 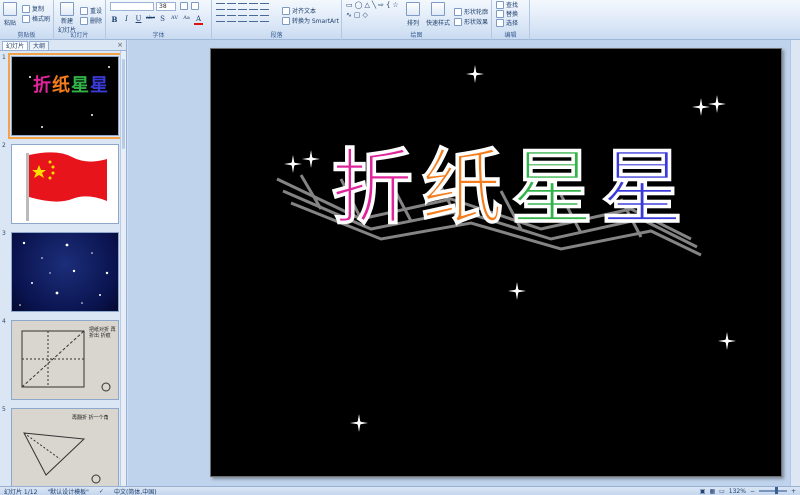 What do you see at coordinates (101, 491) in the screenshot?
I see `spell-check-icon: ✓` at bounding box center [101, 491].